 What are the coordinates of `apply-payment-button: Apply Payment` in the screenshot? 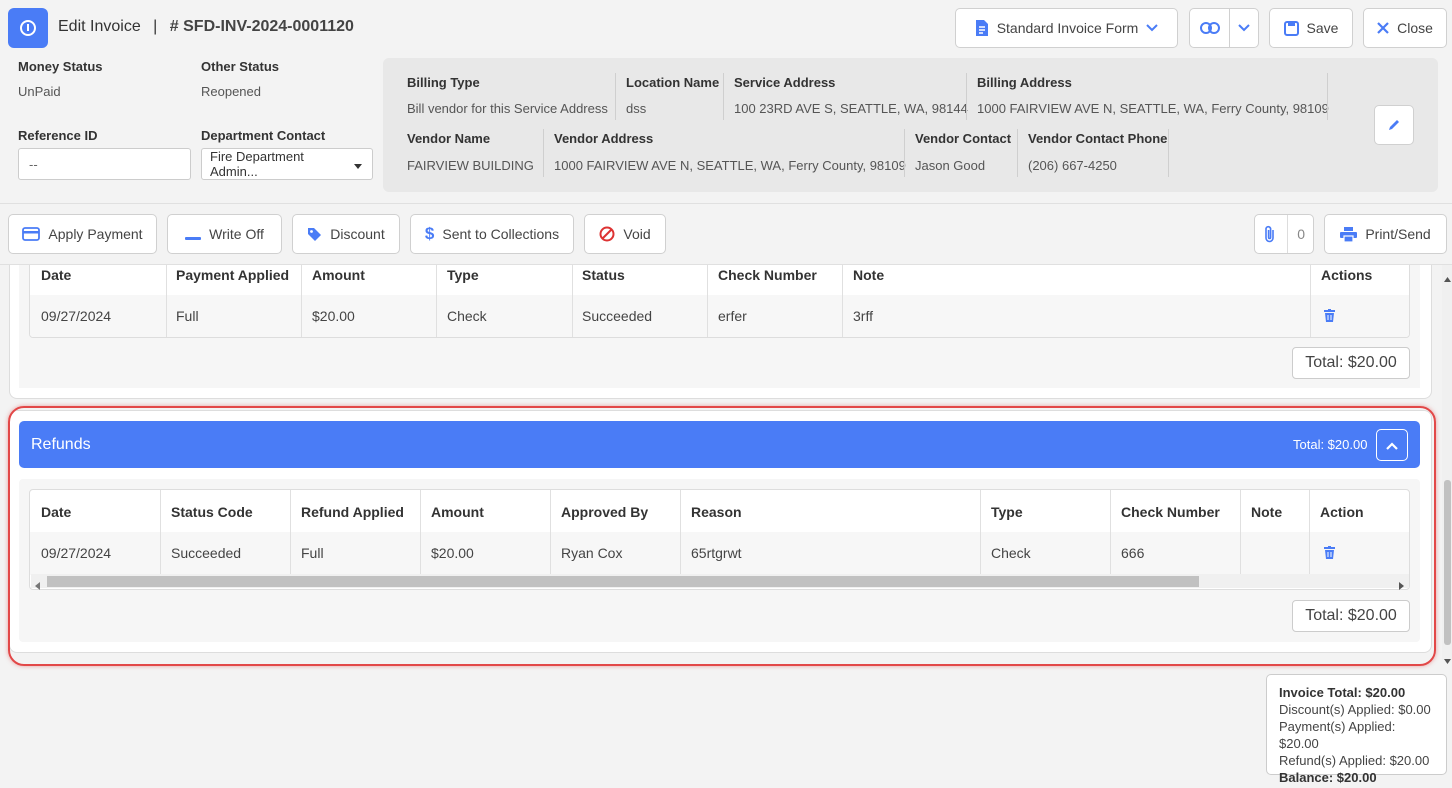 It's located at (82, 234).